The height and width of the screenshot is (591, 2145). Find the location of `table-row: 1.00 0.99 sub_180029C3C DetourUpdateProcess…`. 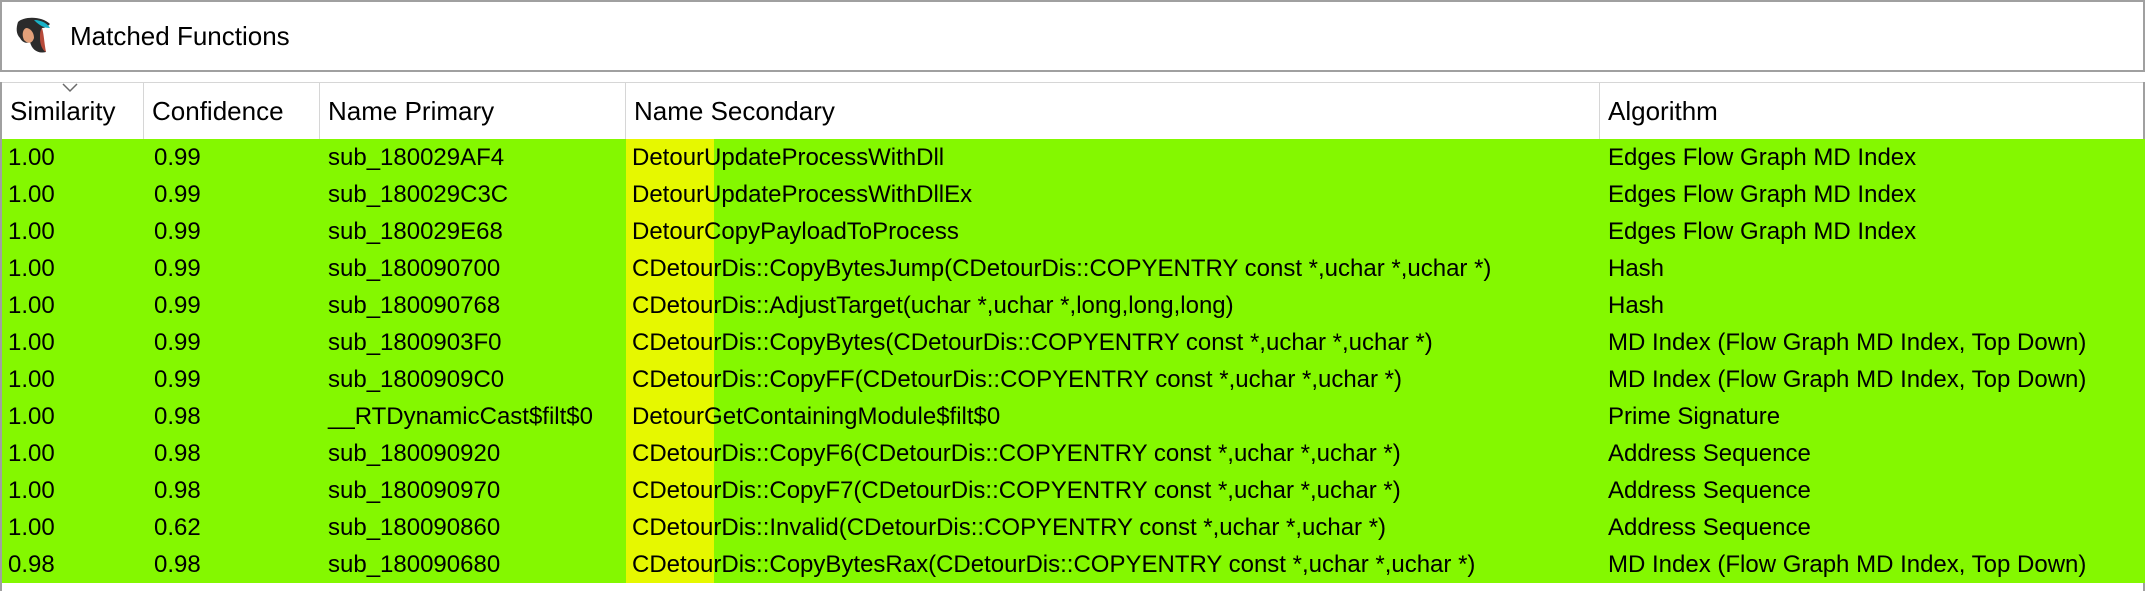

table-row: 1.00 0.99 sub_180029C3C DetourUpdateProcess… is located at coordinates (1073, 194).